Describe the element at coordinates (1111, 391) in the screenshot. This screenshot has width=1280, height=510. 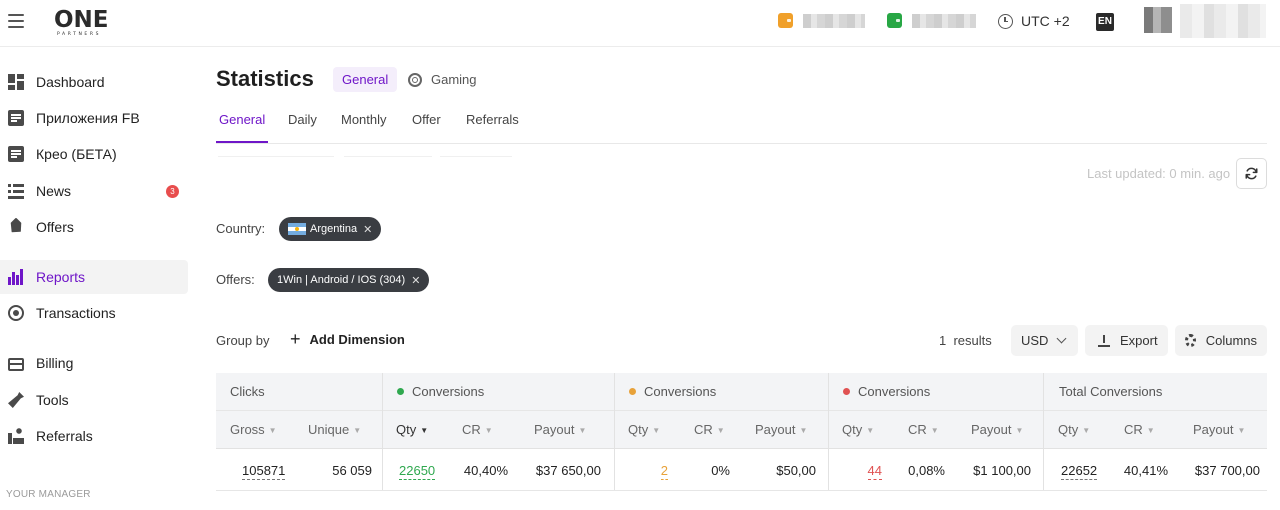
I see `group-total-conversions: Total Conversions` at that location.